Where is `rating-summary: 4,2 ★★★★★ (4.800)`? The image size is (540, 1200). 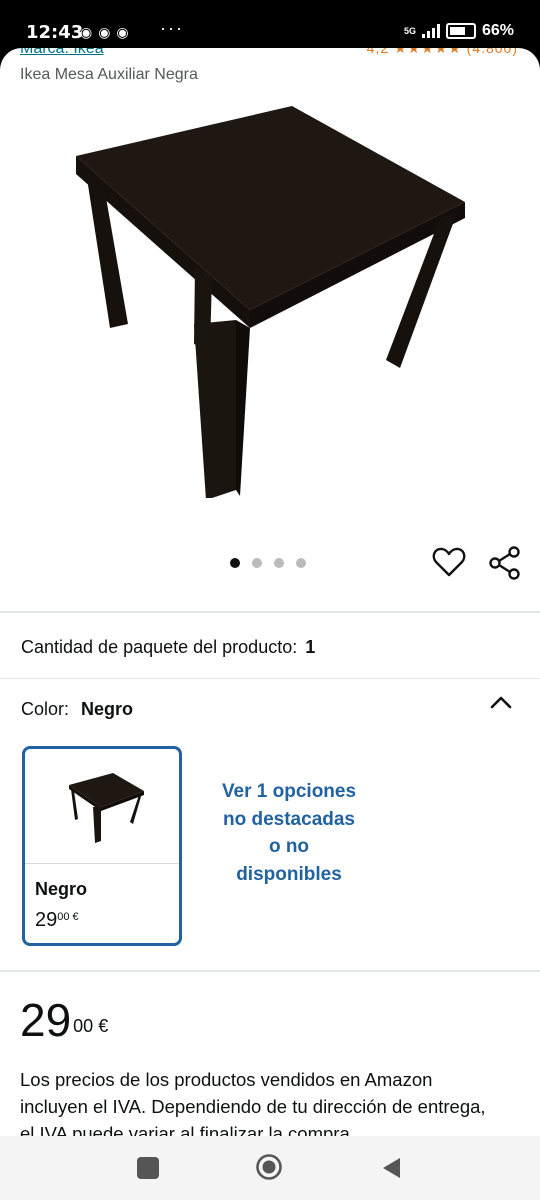 rating-summary: 4,2 ★★★★★ (4.800) is located at coordinates (442, 52).